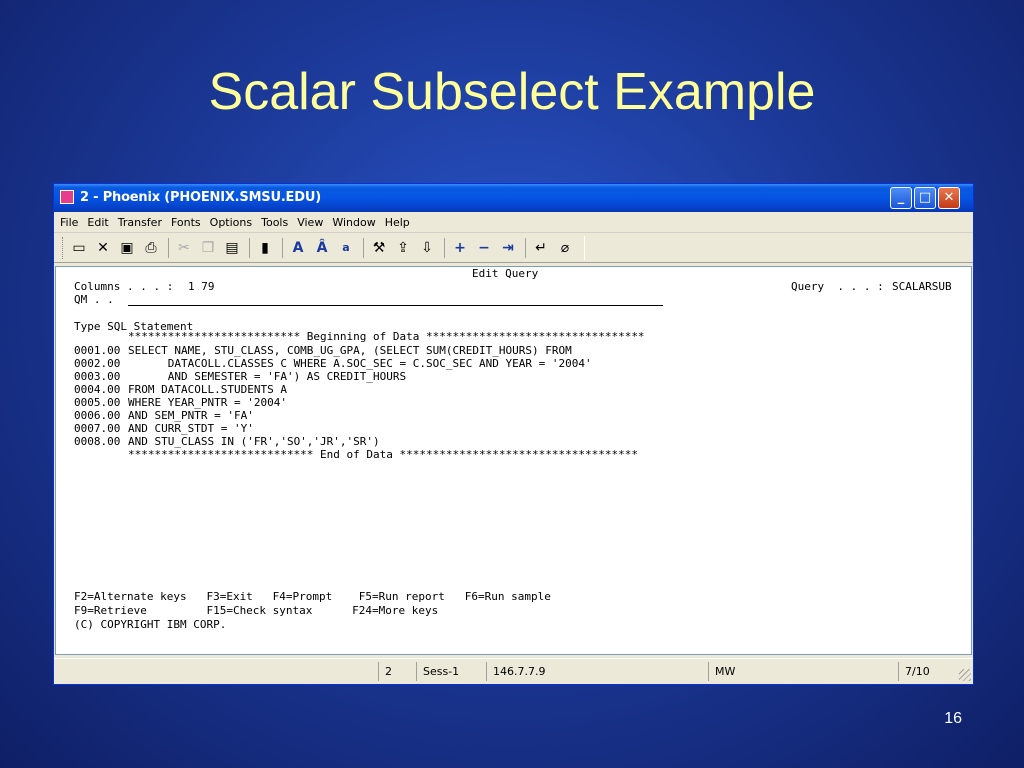 This screenshot has height=768, width=1024. I want to click on menu-edit: Edit, so click(97, 222).